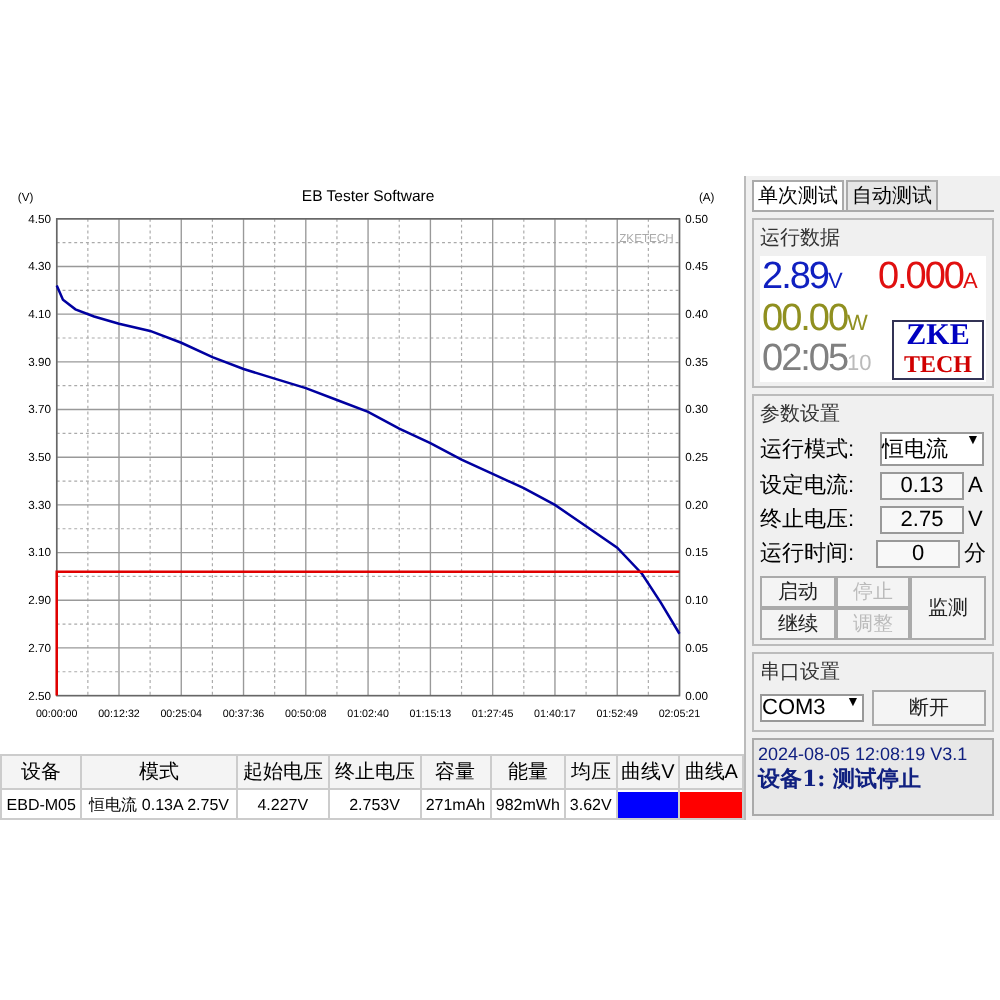 This screenshot has width=1000, height=1000. What do you see at coordinates (929, 708) in the screenshot?
I see `disconnect-button: 断开` at bounding box center [929, 708].